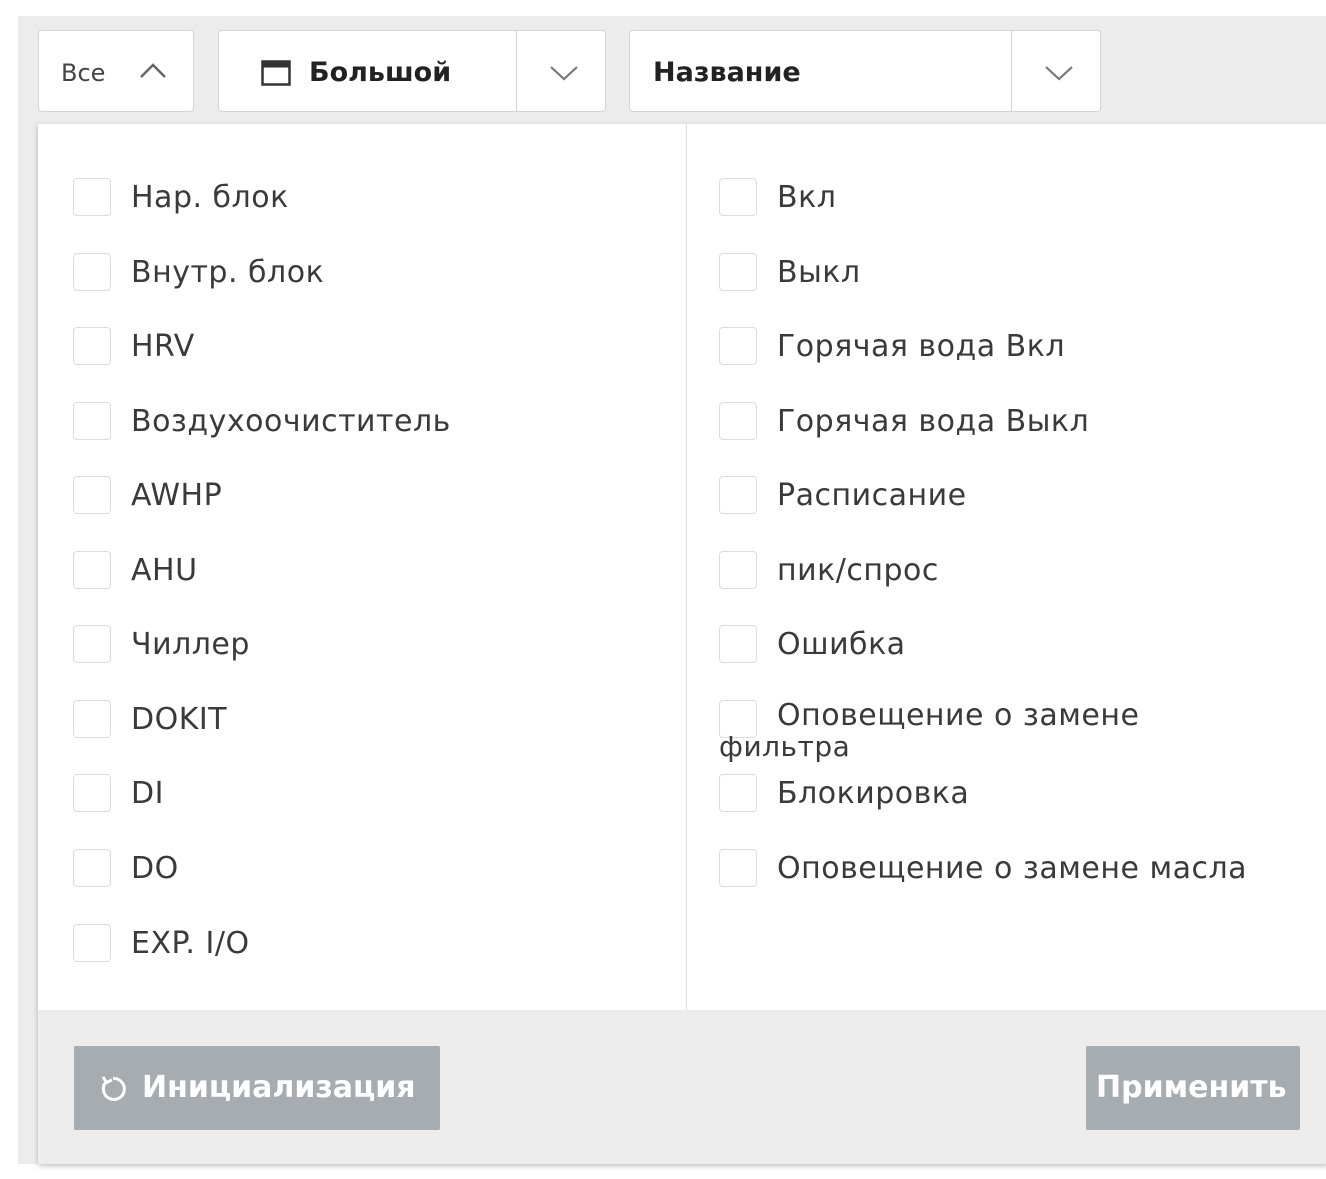  Describe the element at coordinates (958, 715) in the screenshot. I see `option-label: Оповещение о замене` at that location.